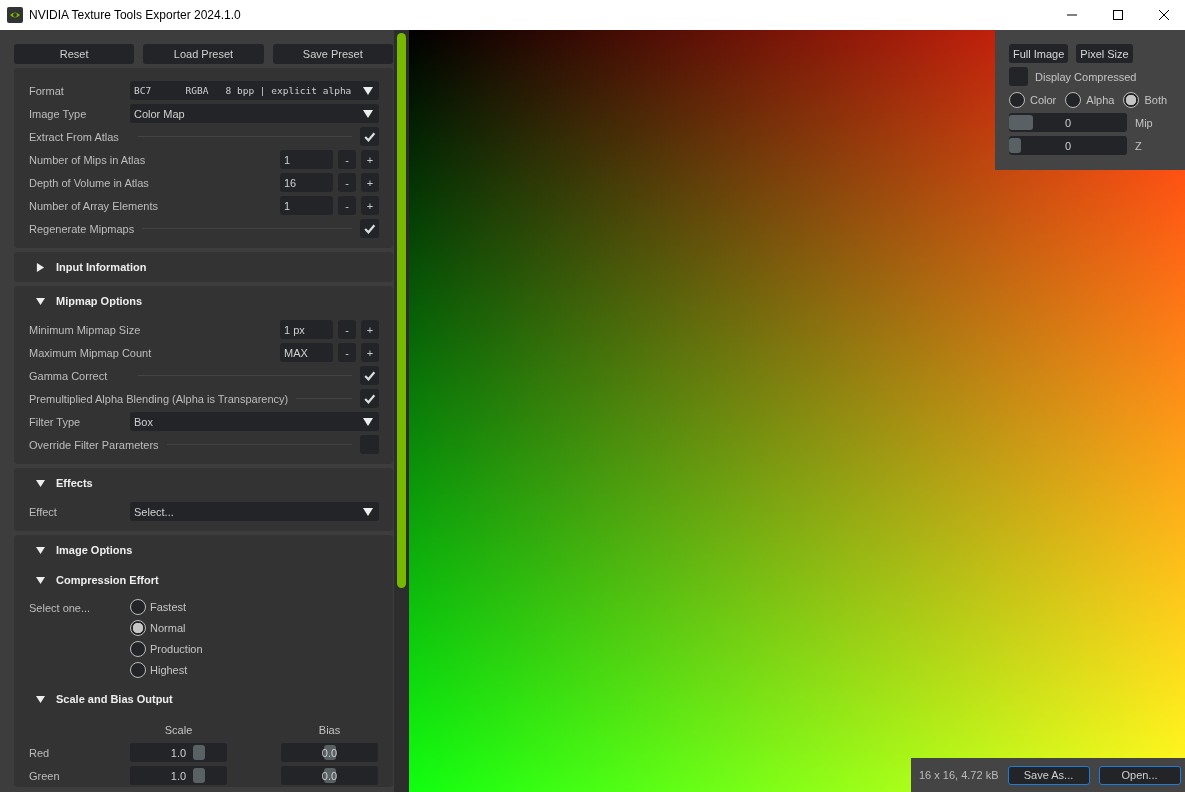 The height and width of the screenshot is (792, 1185). I want to click on column-header: Scale, so click(178, 729).